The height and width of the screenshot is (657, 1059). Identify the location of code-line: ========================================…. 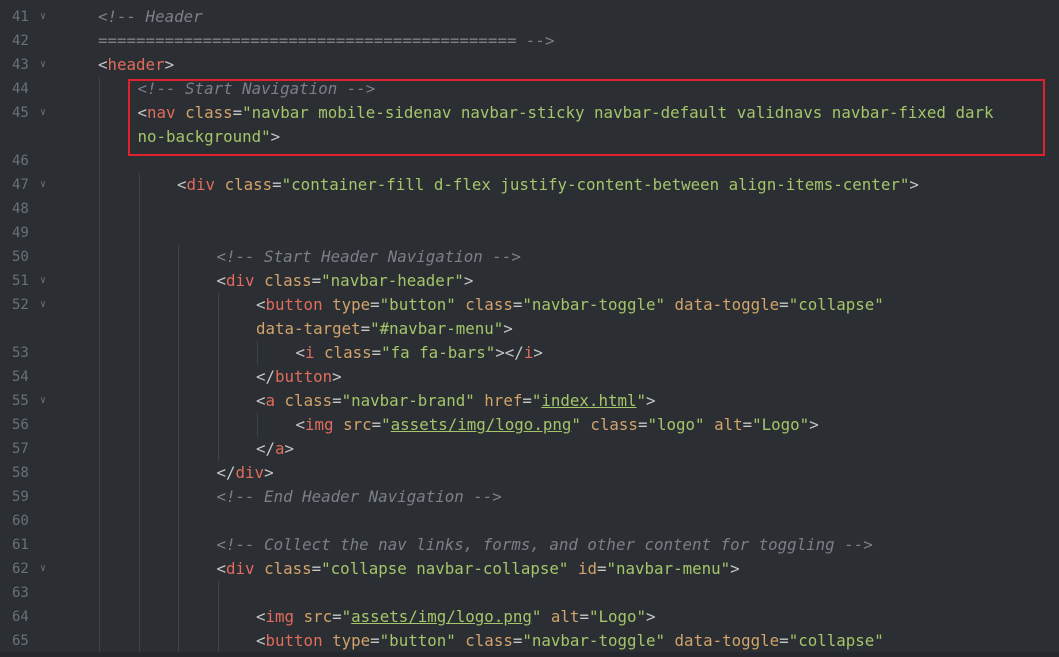
(326, 41).